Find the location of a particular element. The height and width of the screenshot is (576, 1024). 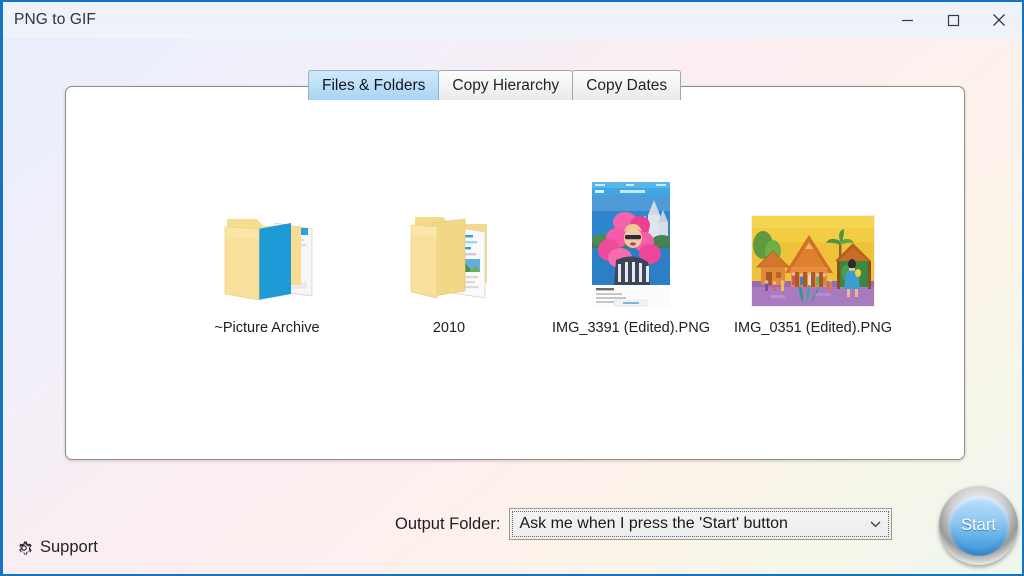

output-folder-value: Ask me when I press the 'Start' button is located at coordinates (653, 523).